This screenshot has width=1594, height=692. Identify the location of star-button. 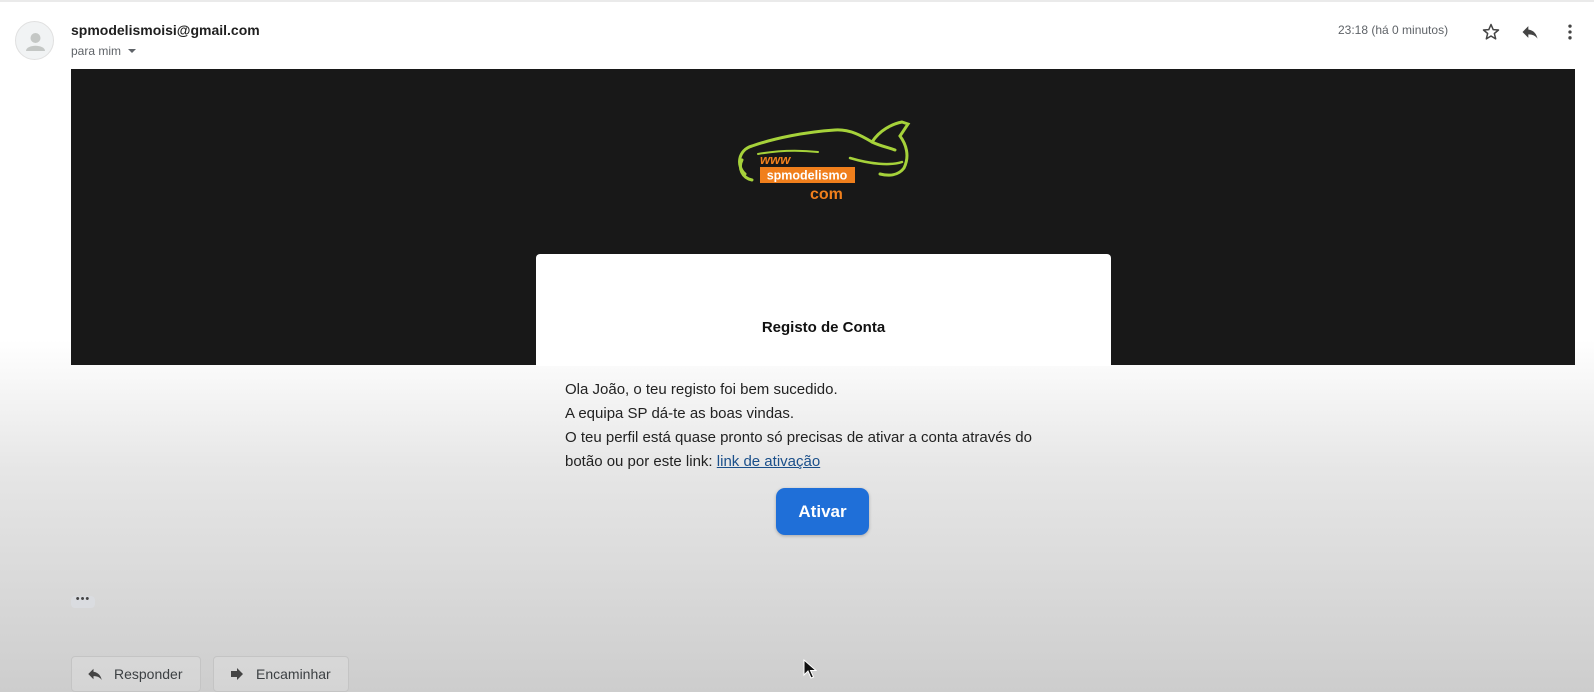
(1491, 32).